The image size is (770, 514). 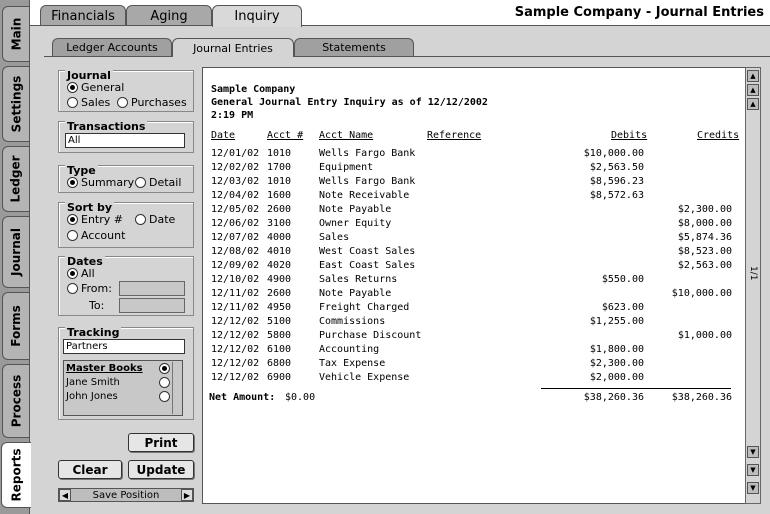 I want to click on table-row: 12/03/02 1010 Wells Fargo Bank $8,596.23, so click(x=475, y=183).